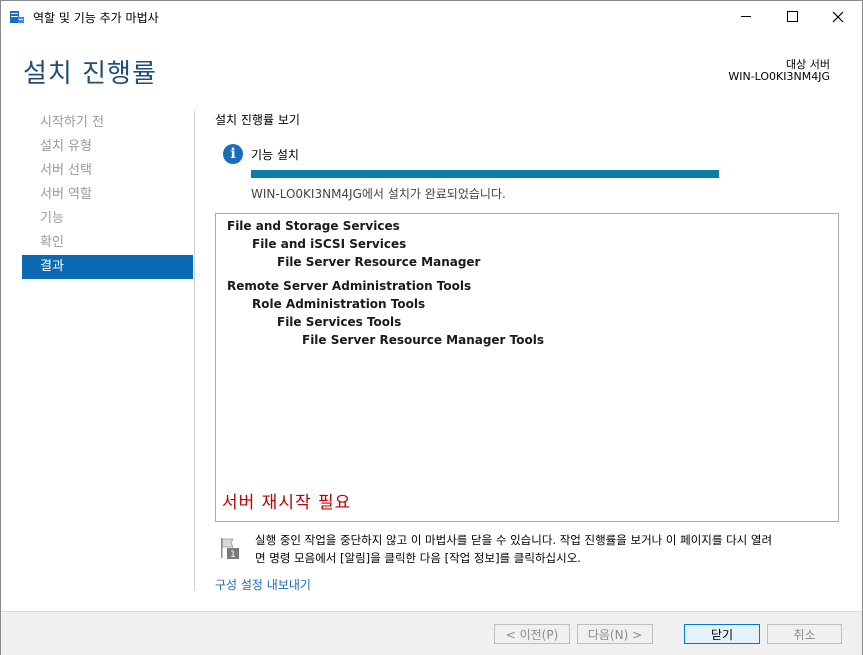  What do you see at coordinates (615, 634) in the screenshot?
I see `next-button: 다음(N) >` at bounding box center [615, 634].